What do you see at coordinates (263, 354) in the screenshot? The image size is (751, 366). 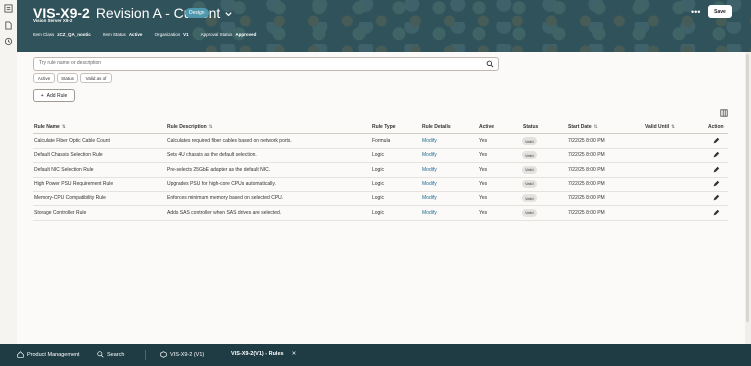 I see `taskbar-tab-rules: VIS-X9-2(V1) - Rules ✕` at bounding box center [263, 354].